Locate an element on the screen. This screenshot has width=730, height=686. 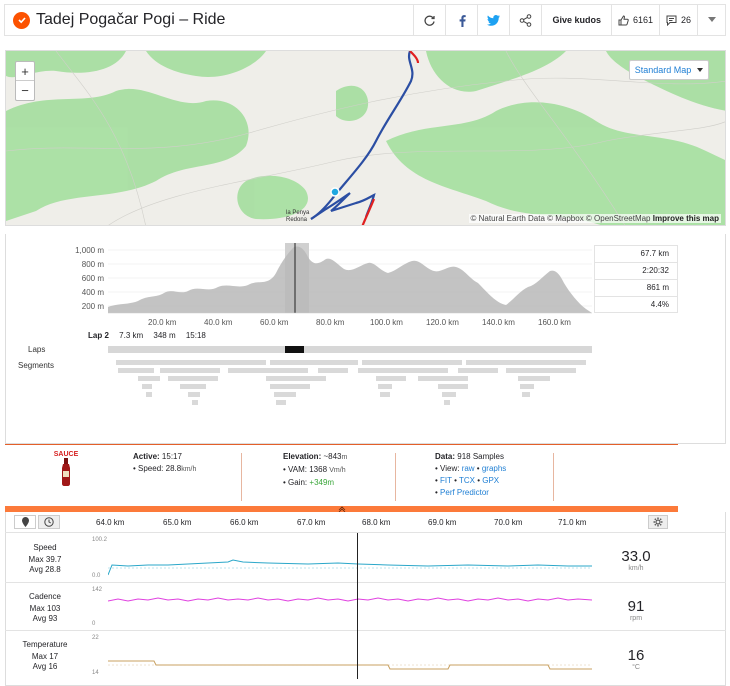
lap-time: 15:18 is located at coordinates (195, 335).